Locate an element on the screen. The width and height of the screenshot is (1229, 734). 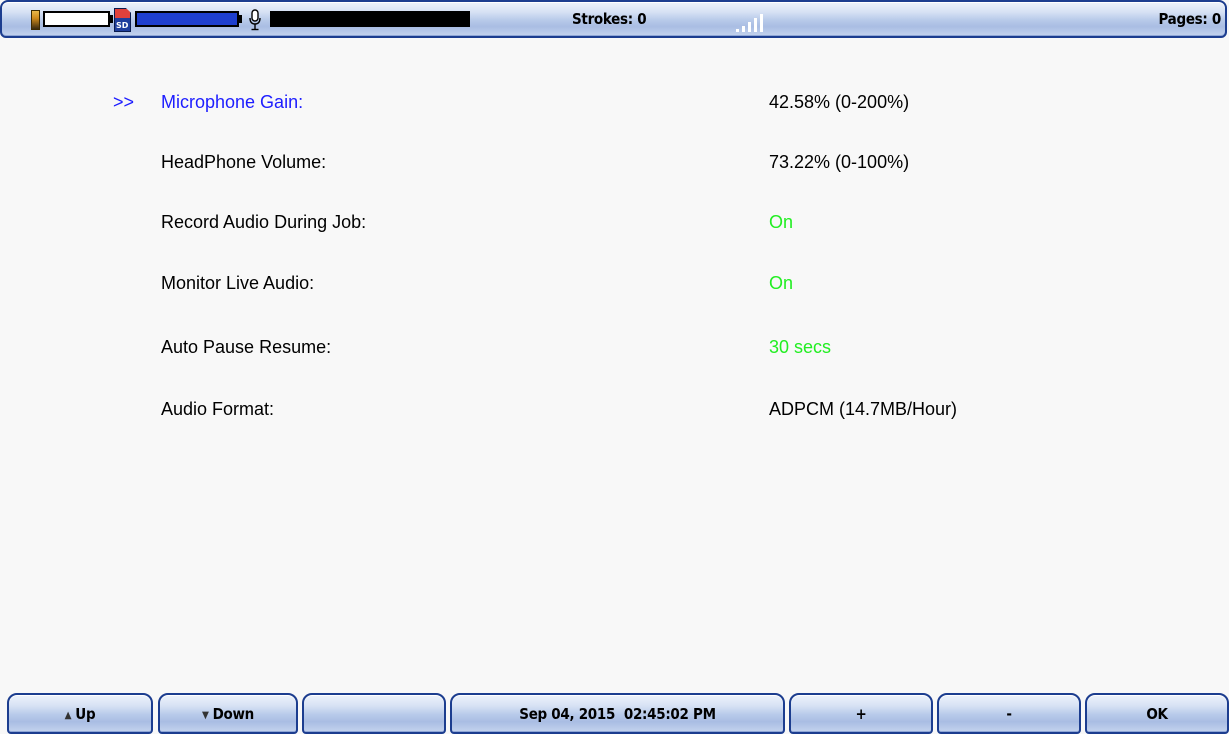
setting-value: 42.58% (0-200%) is located at coordinates (839, 102).